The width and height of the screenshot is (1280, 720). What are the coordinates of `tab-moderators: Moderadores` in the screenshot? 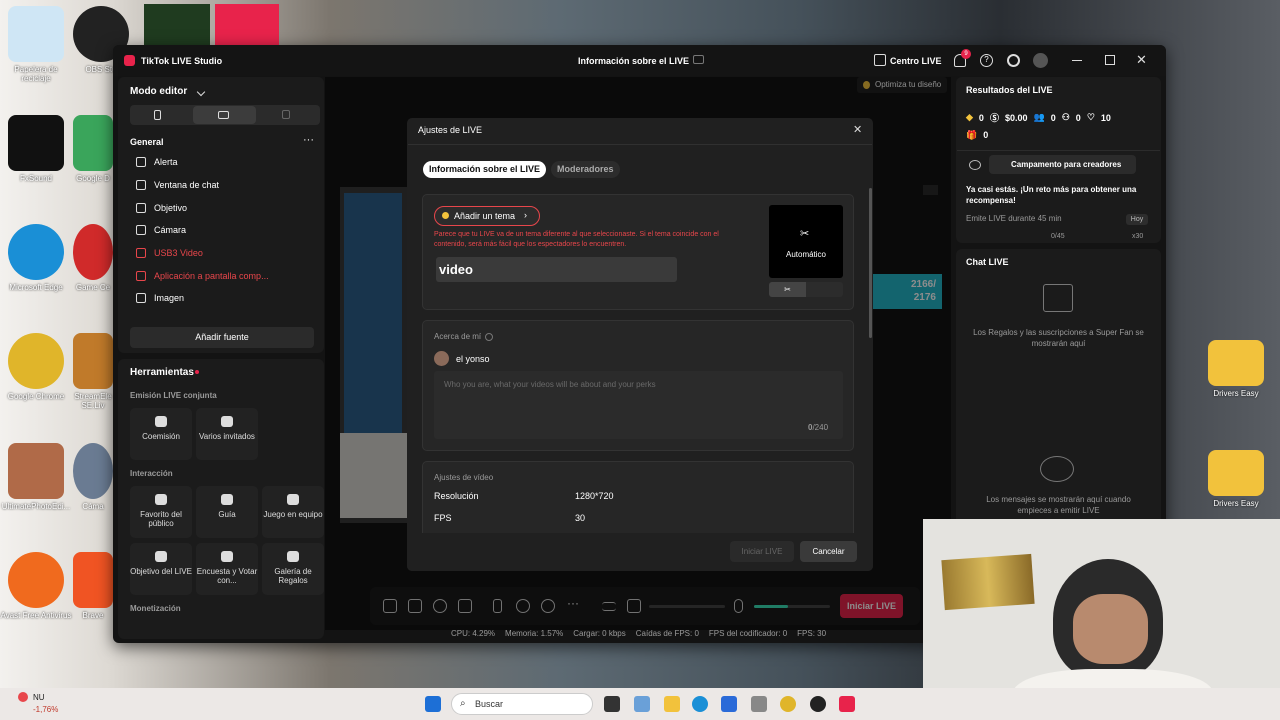 It's located at (585, 169).